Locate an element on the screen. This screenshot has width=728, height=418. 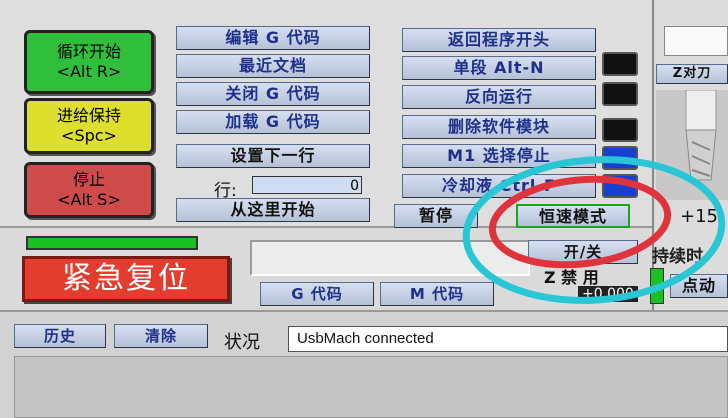
cyan-circle-annotation is located at coordinates (594, 230).